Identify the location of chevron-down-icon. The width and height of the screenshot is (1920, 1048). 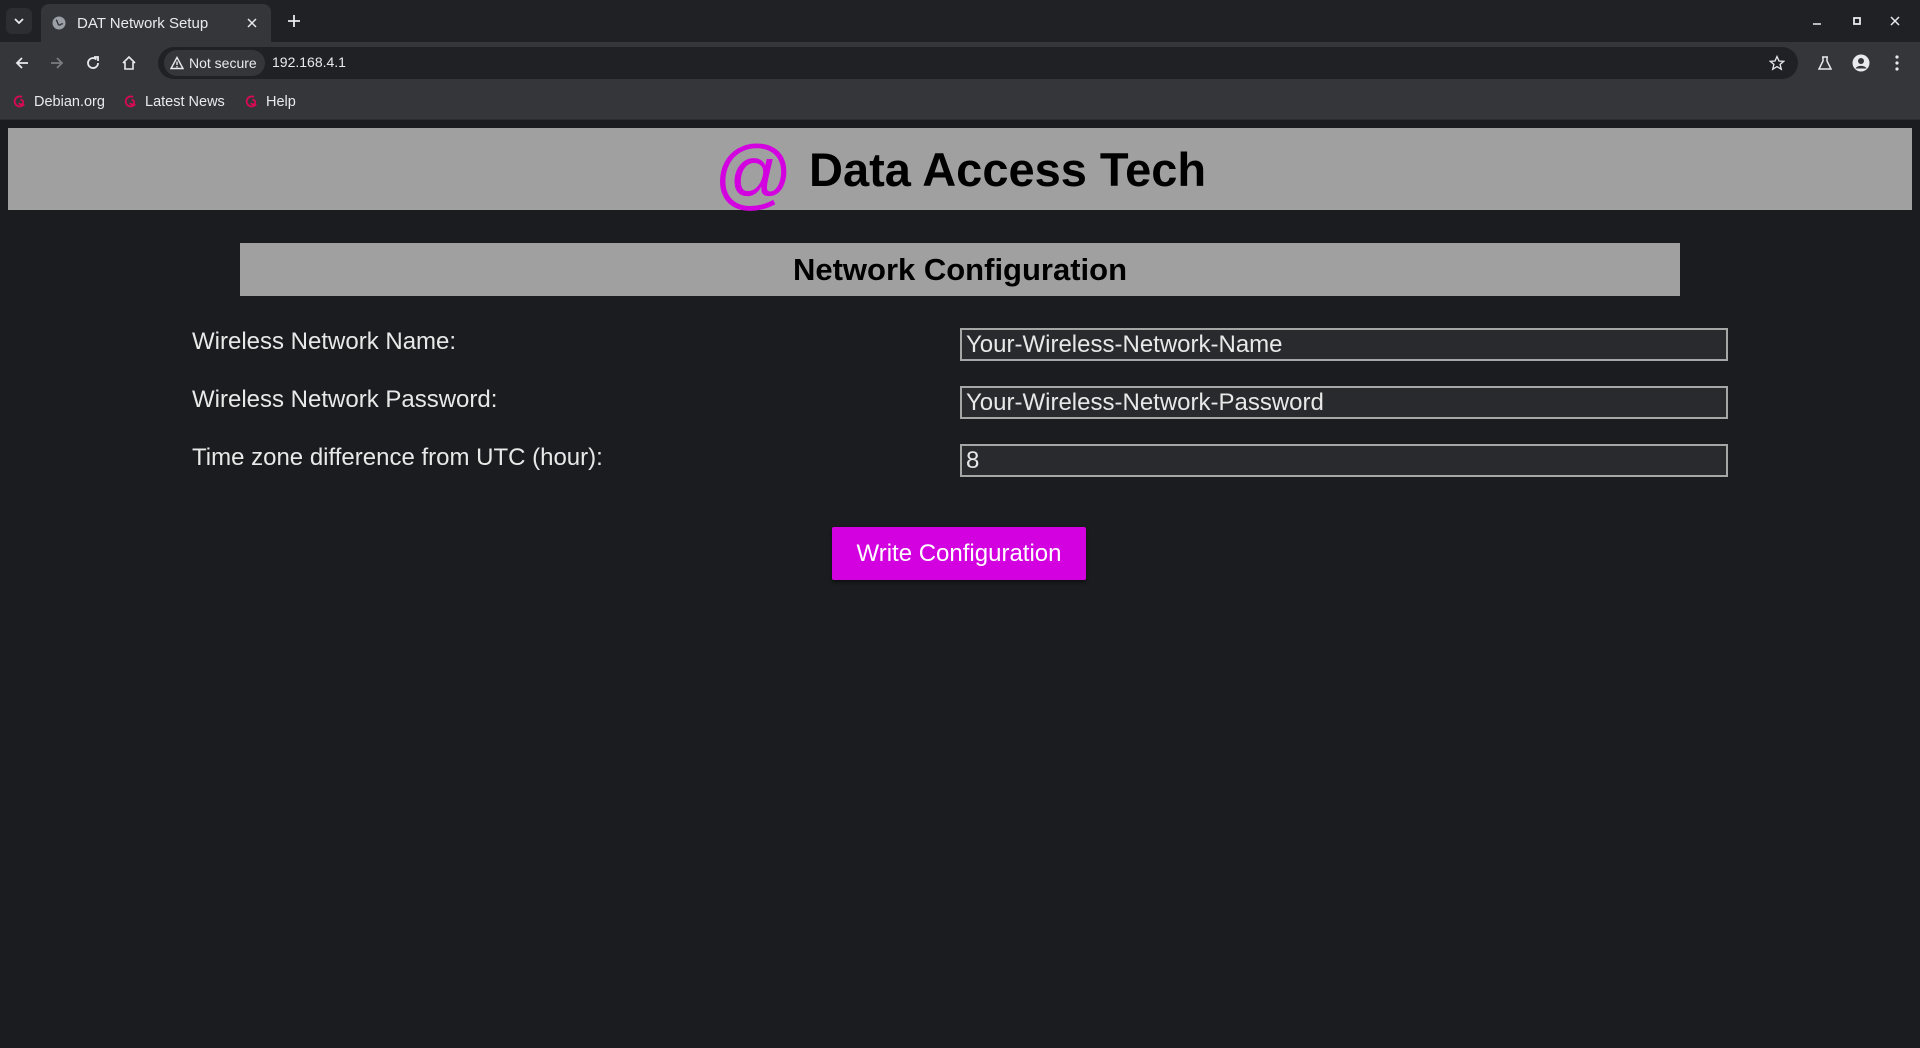
(19, 21).